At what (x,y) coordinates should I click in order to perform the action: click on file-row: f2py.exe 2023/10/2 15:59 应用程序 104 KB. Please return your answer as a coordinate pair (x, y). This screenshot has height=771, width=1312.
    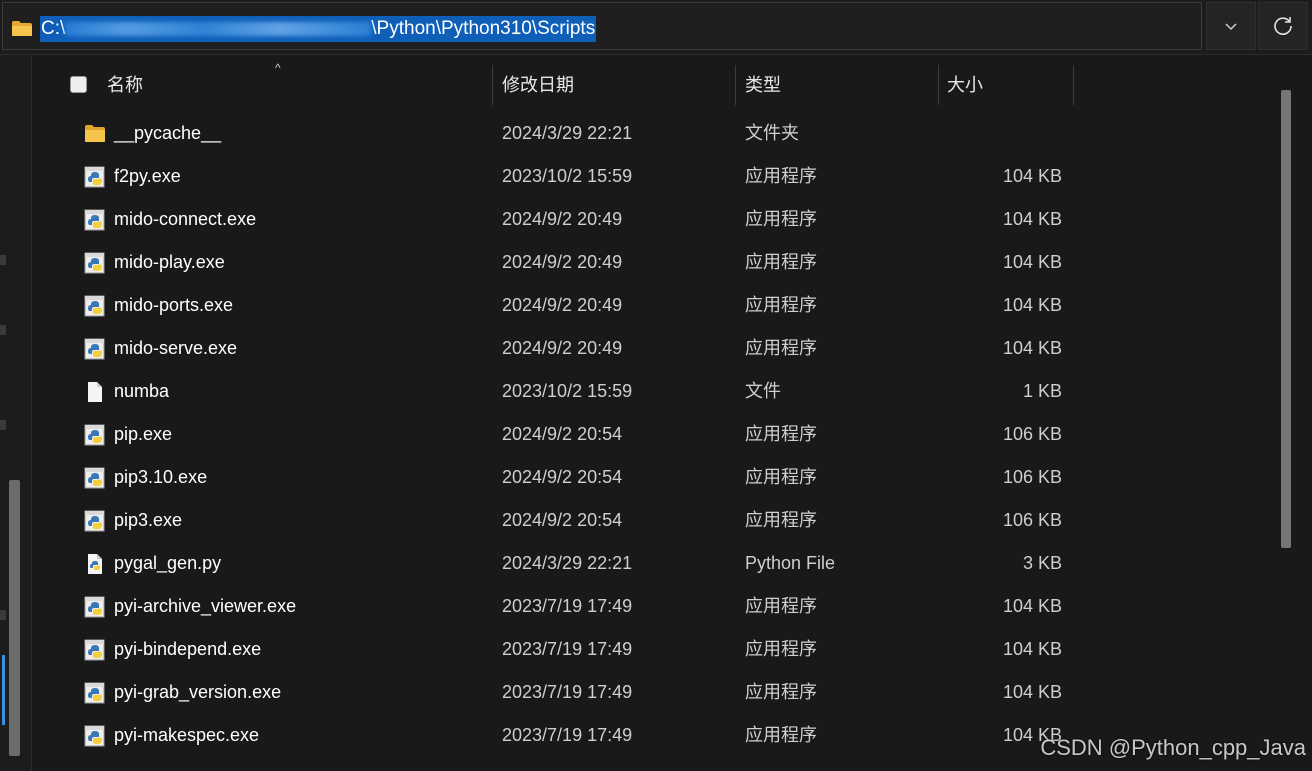
    Looking at the image, I should click on (655, 176).